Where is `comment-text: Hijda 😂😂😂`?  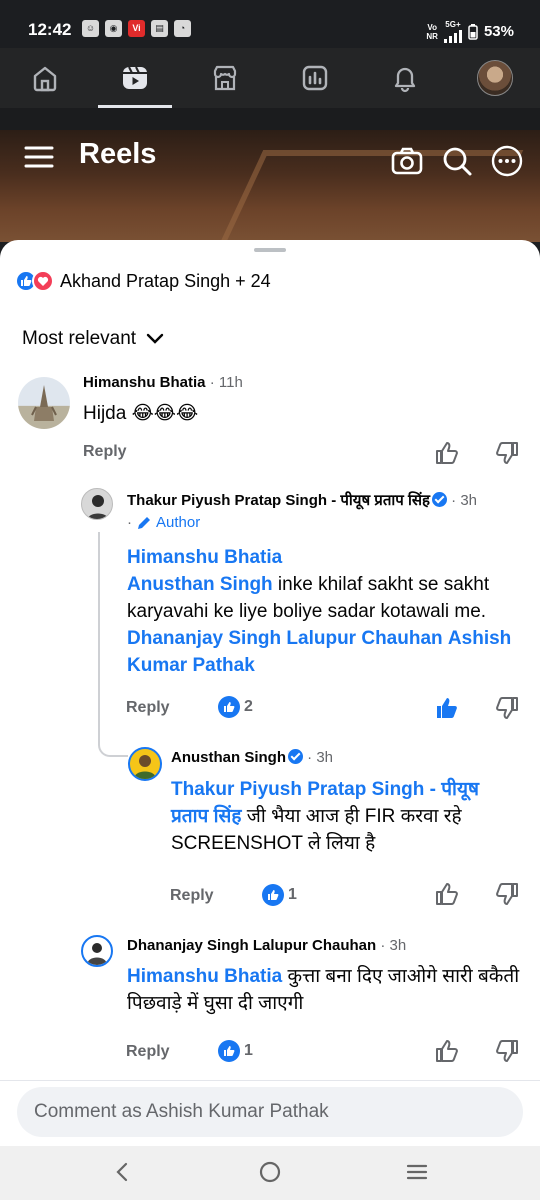 comment-text: Hijda 😂😂😂 is located at coordinates (141, 413).